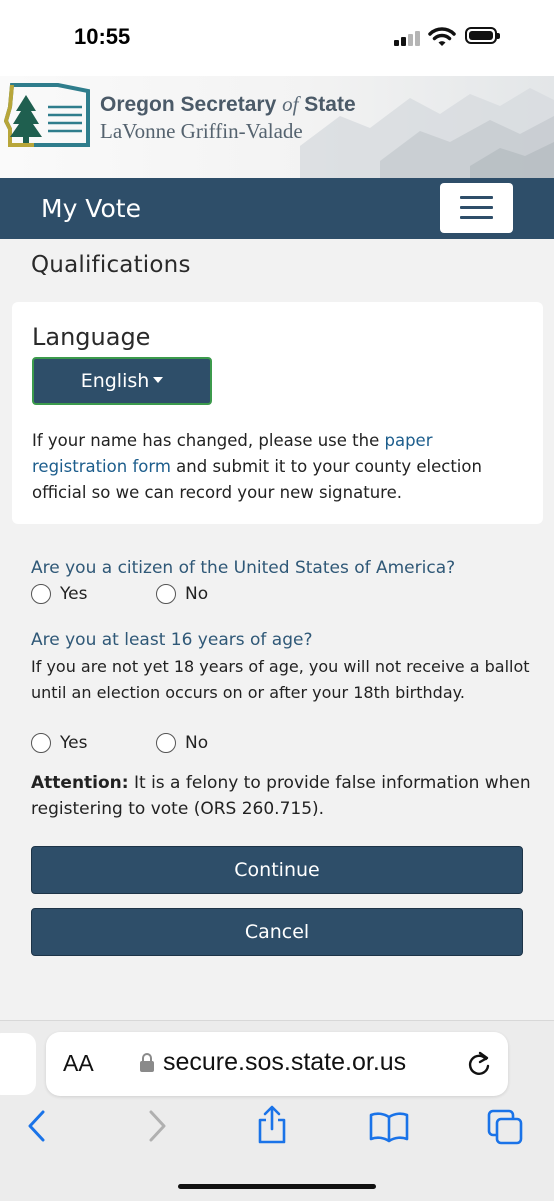  I want to click on attention-label: Attention:, so click(80, 783).